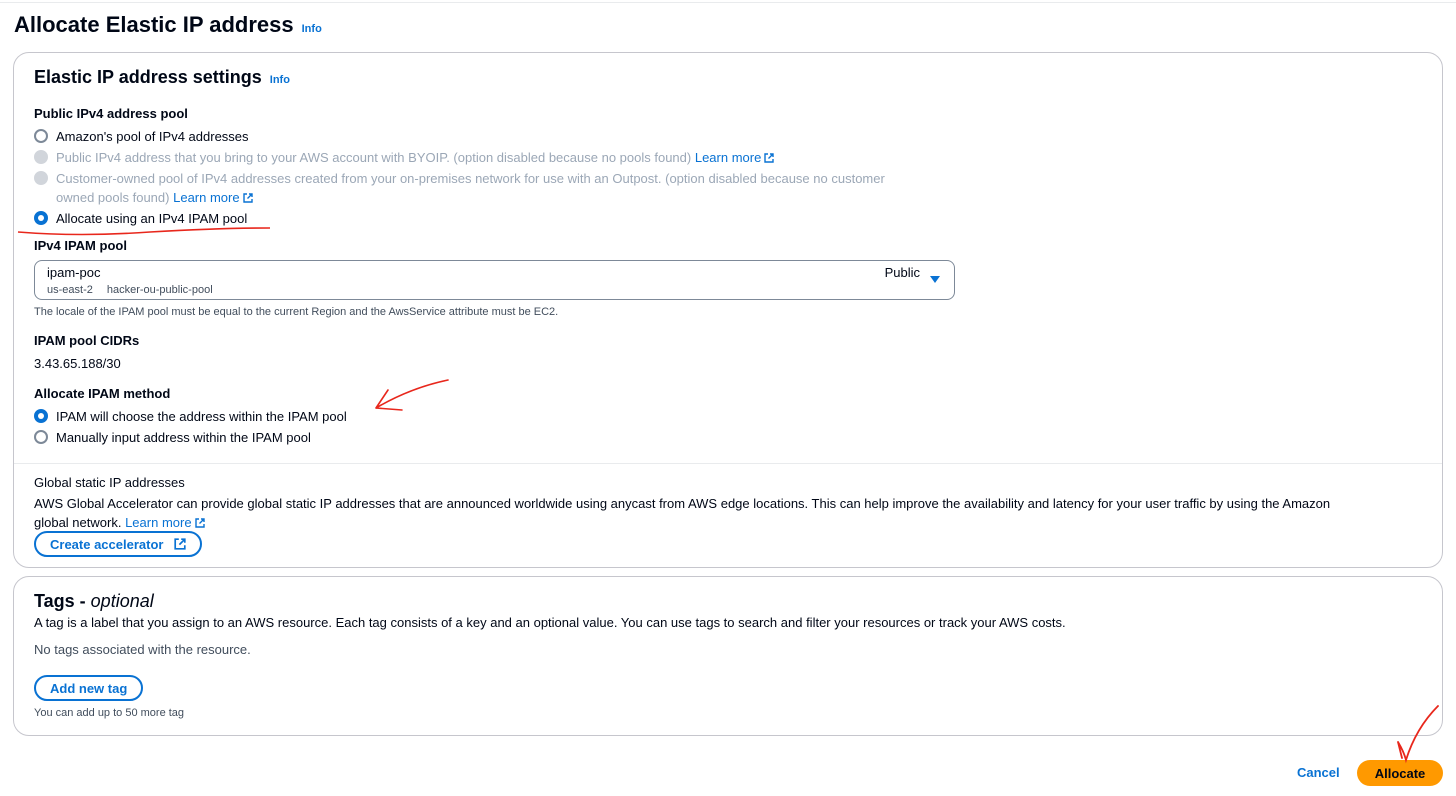 Image resolution: width=1456 pixels, height=796 pixels. I want to click on create-accelerator-button: Create accelerator, so click(118, 544).